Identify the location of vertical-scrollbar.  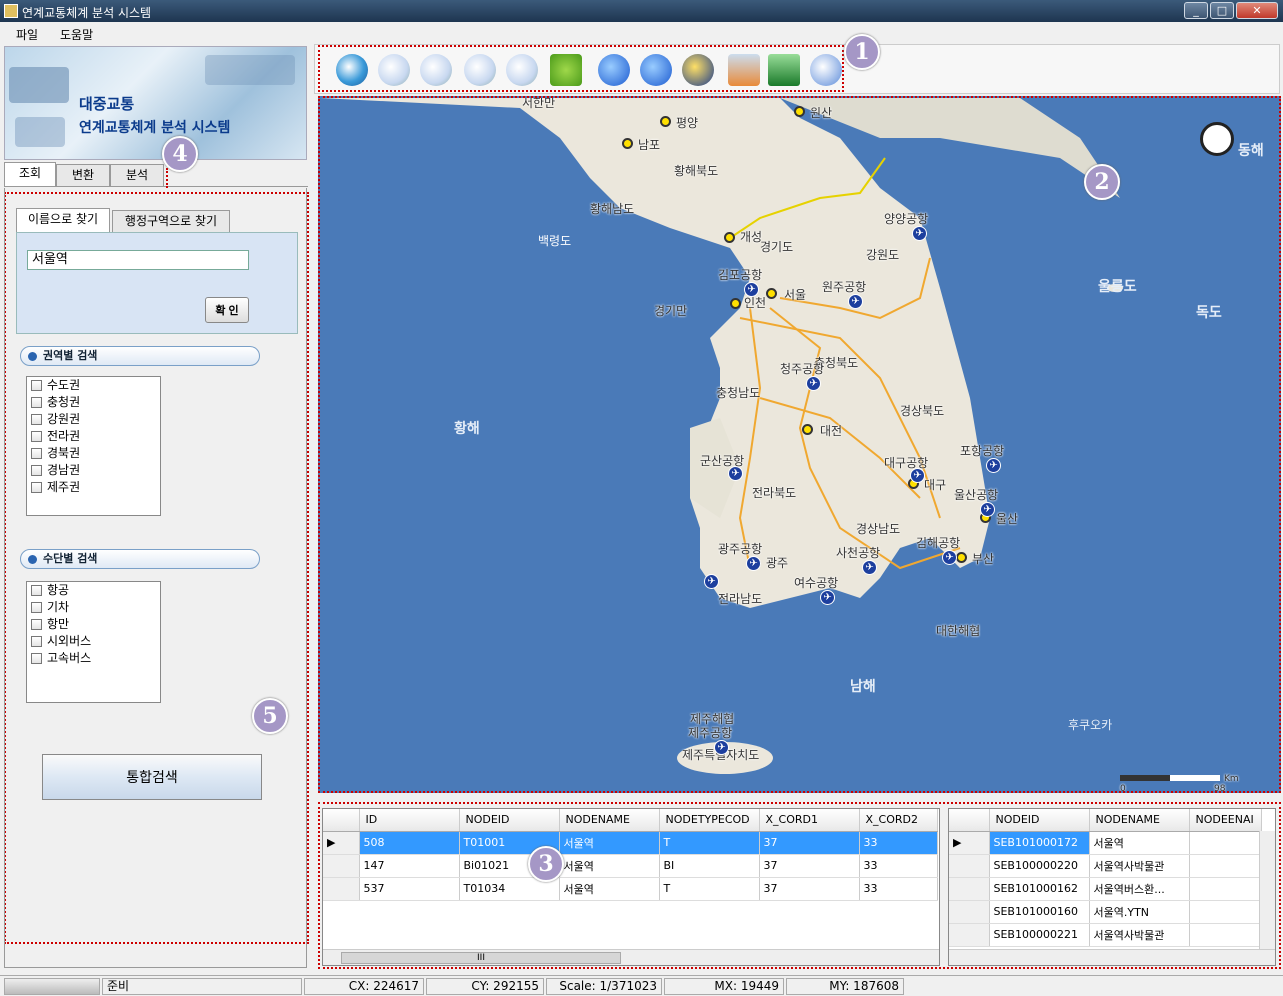
(1267, 890).